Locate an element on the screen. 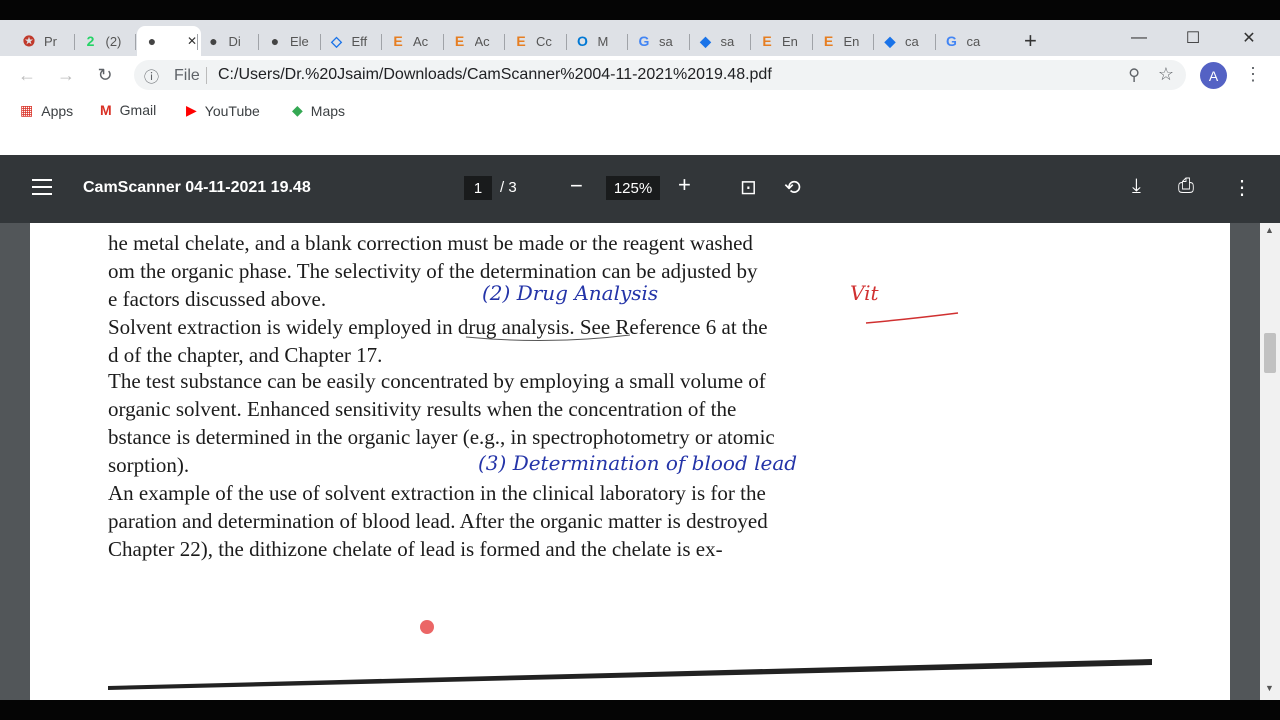 This screenshot has height=720, width=1280. scroll-up-icon: ▲ is located at coordinates (1269, 230).